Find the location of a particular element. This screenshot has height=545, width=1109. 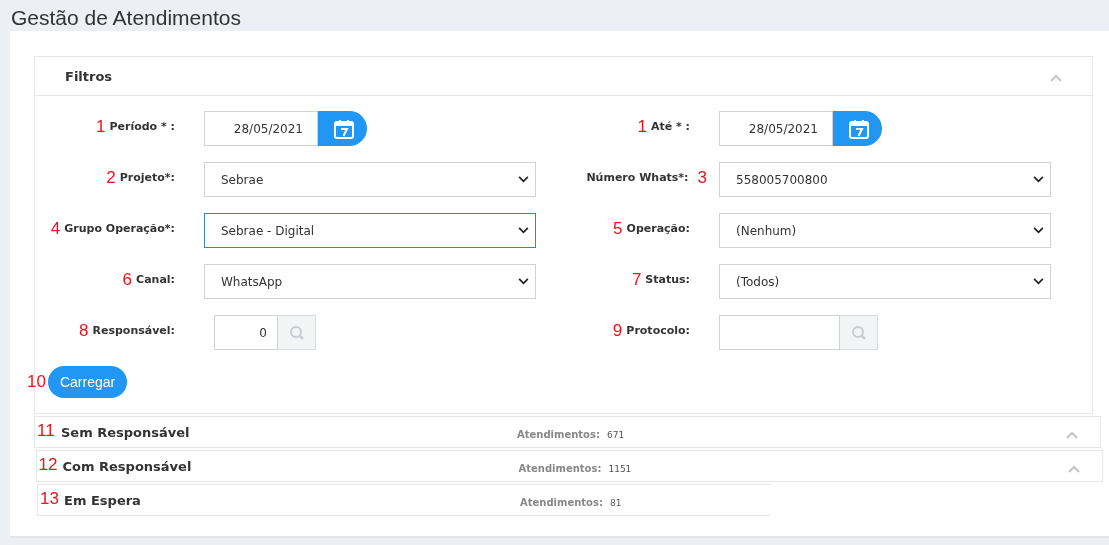

annotation-number: 9 is located at coordinates (617, 330).